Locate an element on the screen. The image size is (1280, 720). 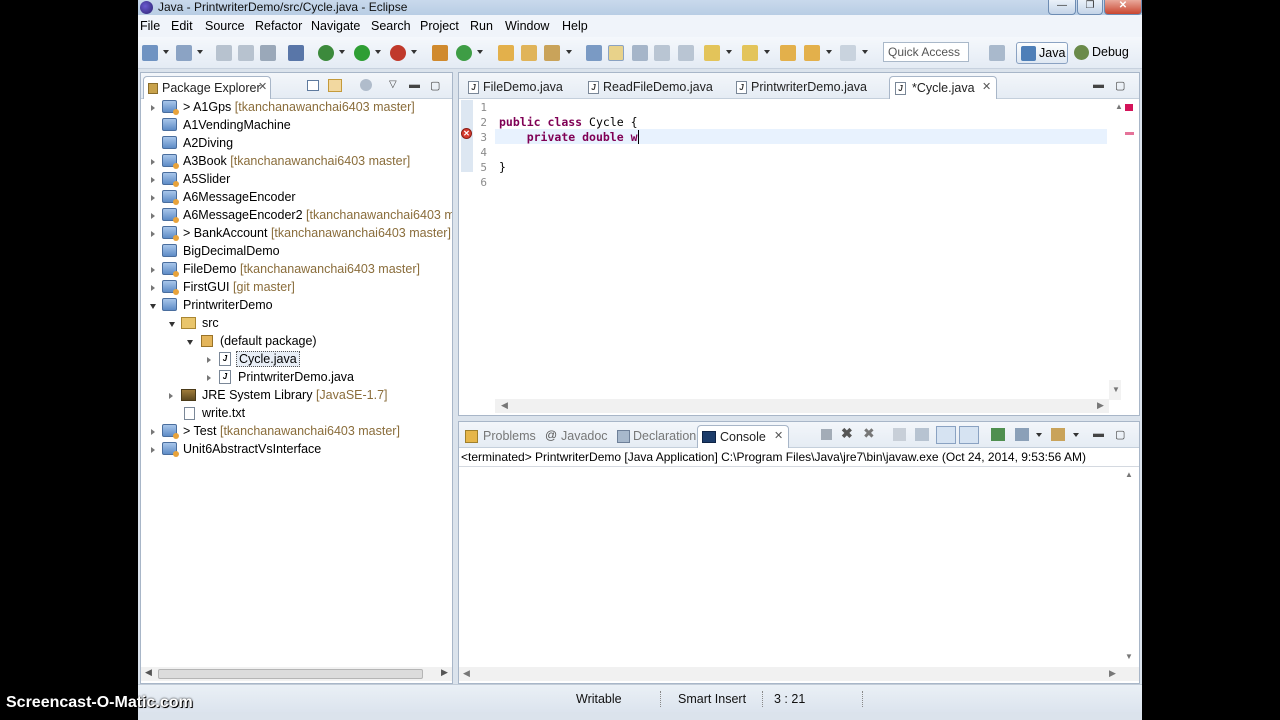
tab-filedemo-java: J FileDemo.java is located at coordinates (517, 87).